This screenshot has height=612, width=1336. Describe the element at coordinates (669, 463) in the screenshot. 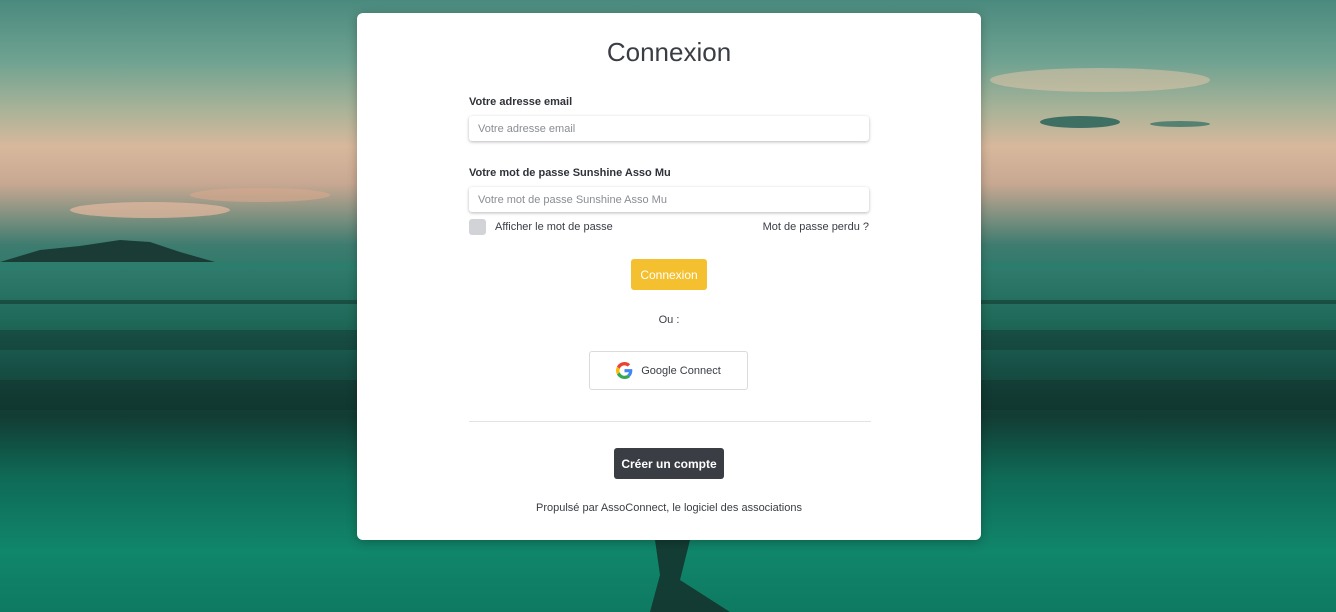

I see `create-account-button: Créer un compte` at that location.